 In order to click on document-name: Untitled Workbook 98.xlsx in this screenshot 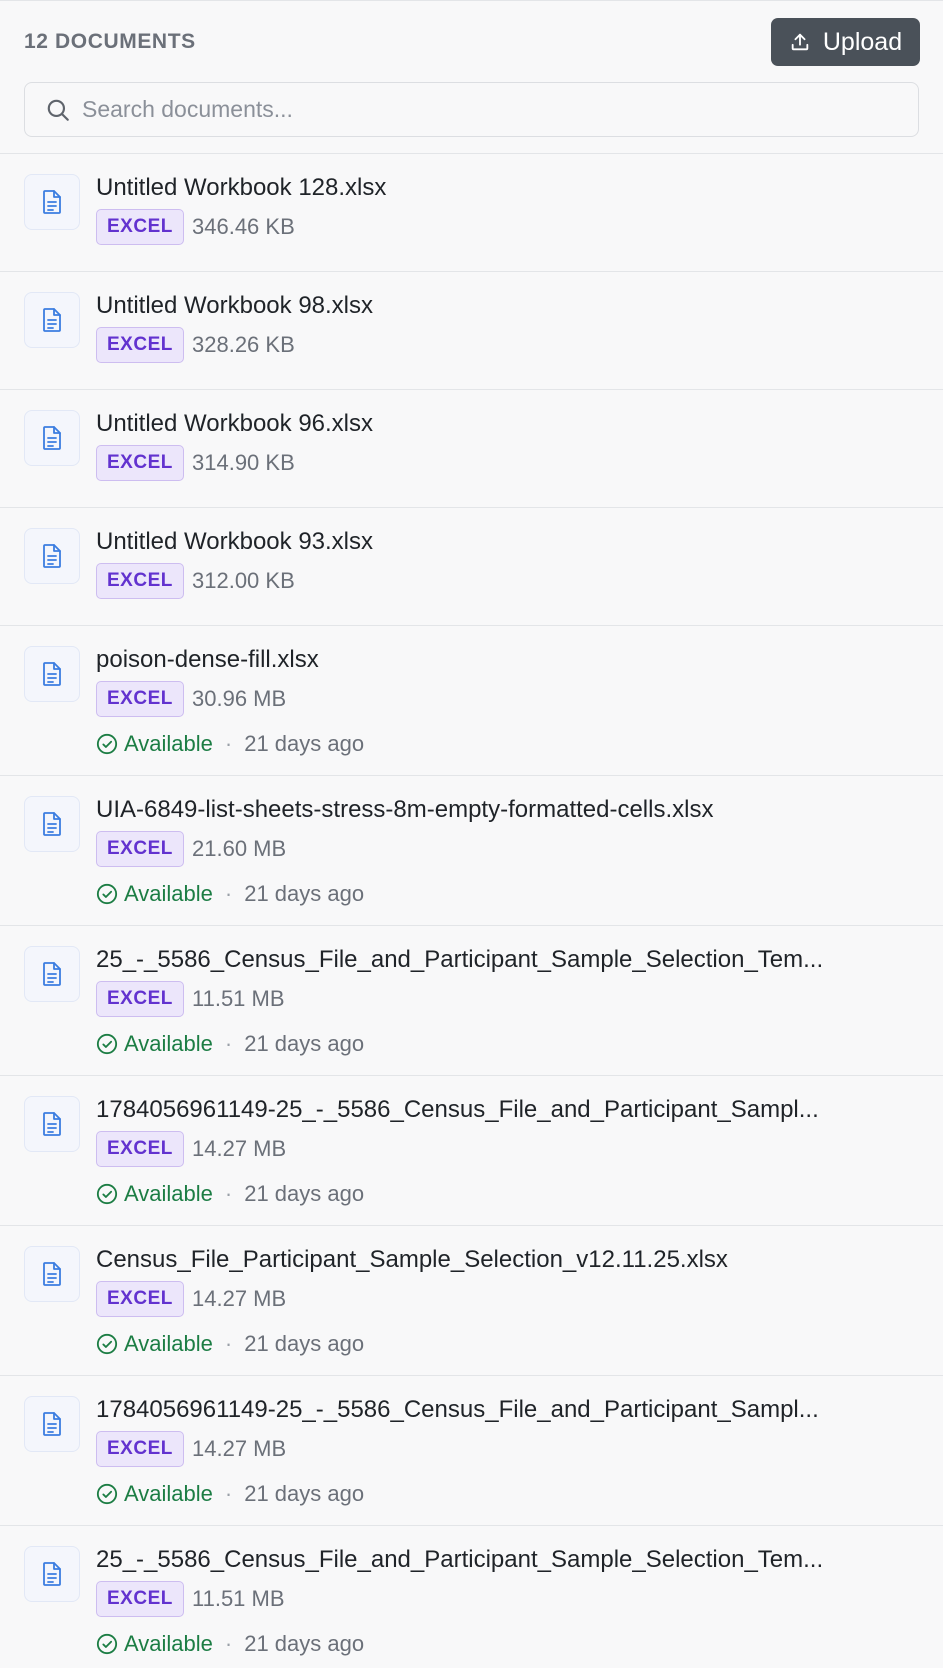, I will do `click(235, 305)`.